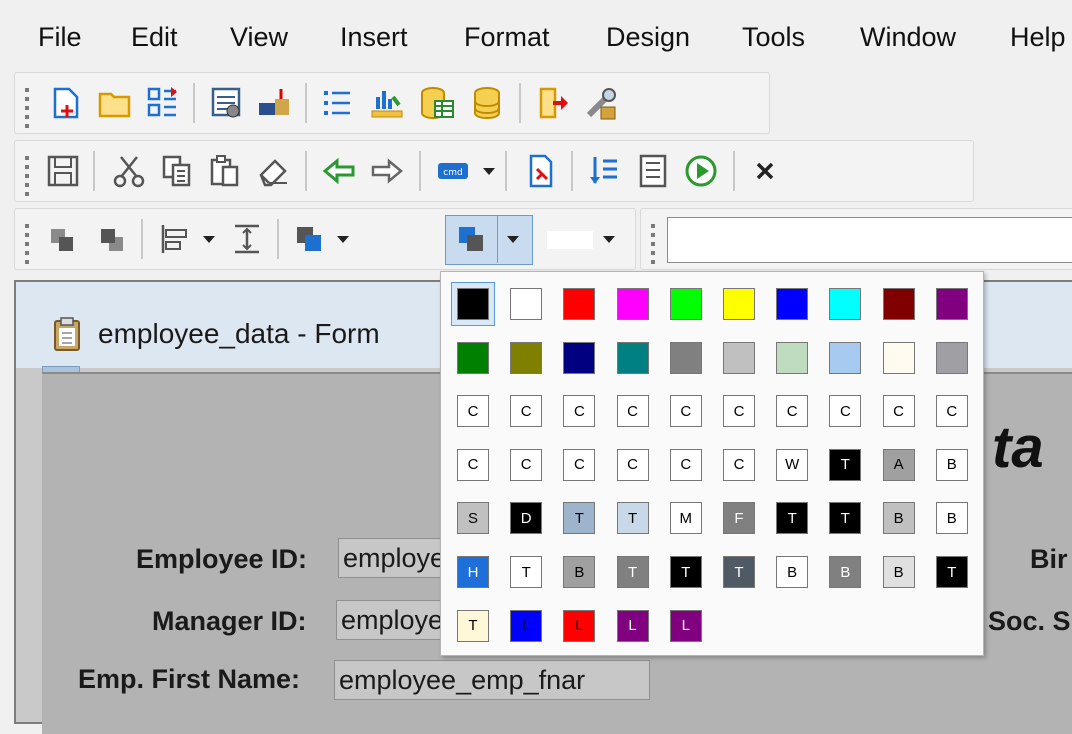 The height and width of the screenshot is (734, 1072). Describe the element at coordinates (63, 171) in the screenshot. I see `save-icon` at that location.